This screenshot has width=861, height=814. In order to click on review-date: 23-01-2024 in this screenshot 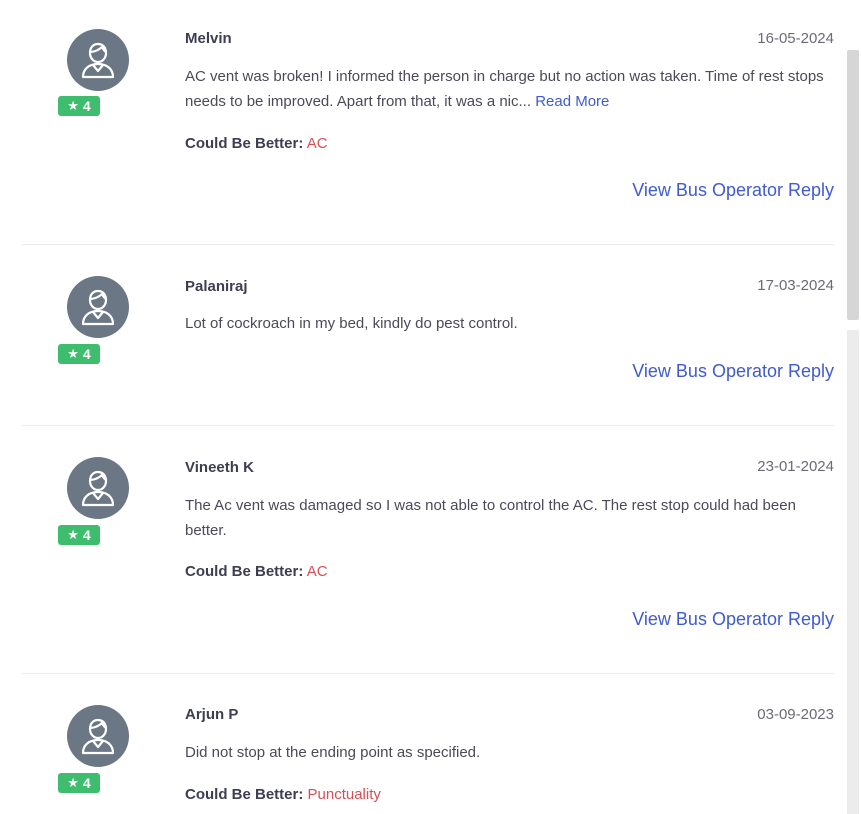, I will do `click(795, 466)`.